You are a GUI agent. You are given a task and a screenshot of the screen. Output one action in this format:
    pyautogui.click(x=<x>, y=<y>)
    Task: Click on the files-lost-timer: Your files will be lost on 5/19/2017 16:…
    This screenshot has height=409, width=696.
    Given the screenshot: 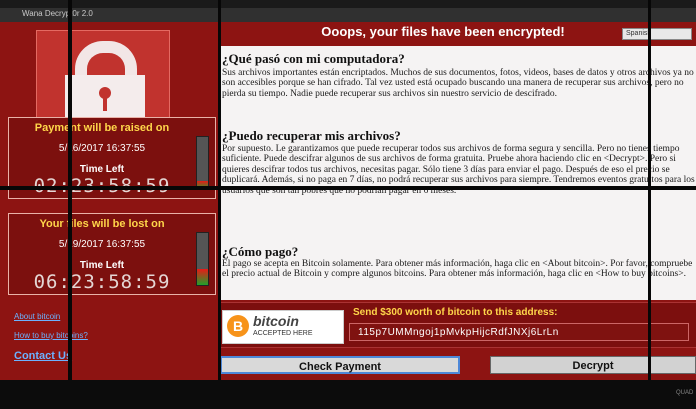 What is the action you would take?
    pyautogui.click(x=112, y=254)
    